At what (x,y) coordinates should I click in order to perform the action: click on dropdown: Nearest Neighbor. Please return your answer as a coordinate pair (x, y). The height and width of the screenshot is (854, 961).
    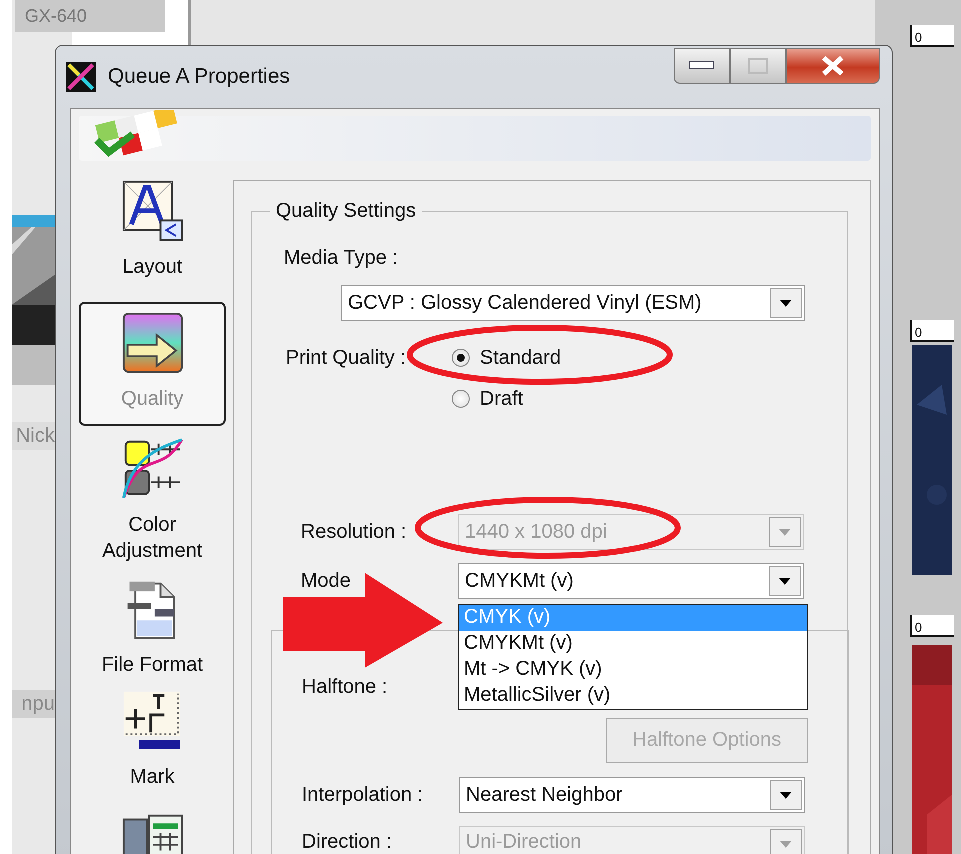
    Looking at the image, I should click on (632, 795).